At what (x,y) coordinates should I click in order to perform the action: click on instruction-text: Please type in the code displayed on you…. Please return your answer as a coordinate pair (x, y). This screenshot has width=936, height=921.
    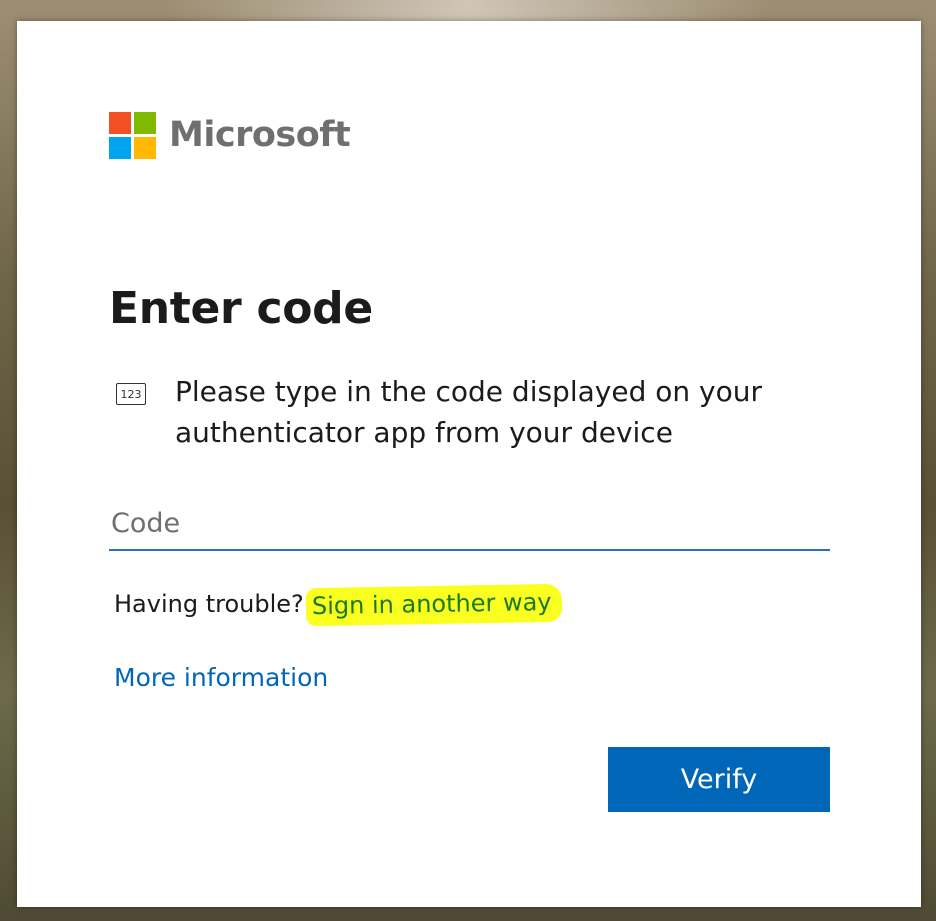
    Looking at the image, I should click on (468, 412).